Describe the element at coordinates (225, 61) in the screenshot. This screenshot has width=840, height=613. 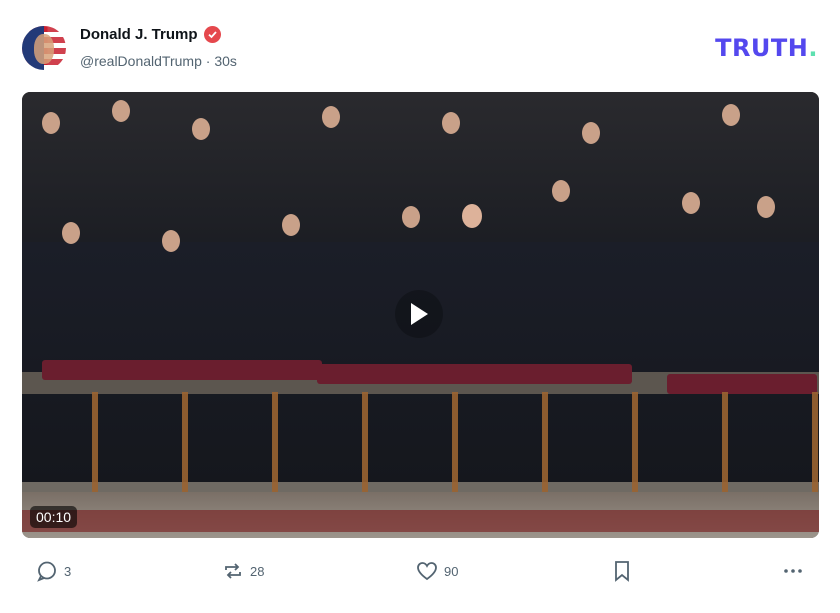
I see `post-age: 30s` at that location.